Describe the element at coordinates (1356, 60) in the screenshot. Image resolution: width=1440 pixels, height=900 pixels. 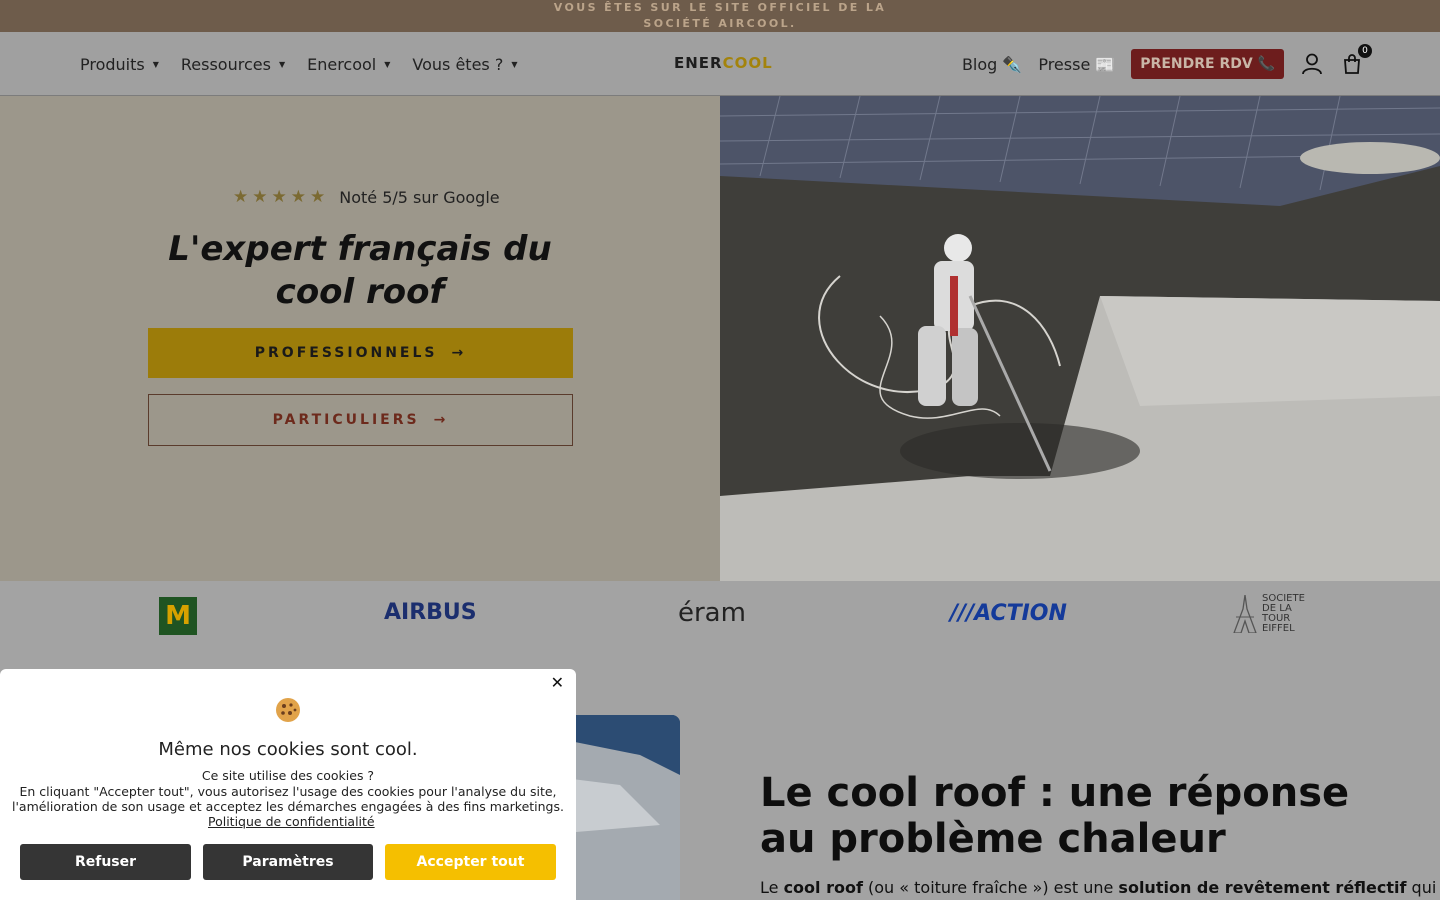
I see `cart-icon: 0` at that location.